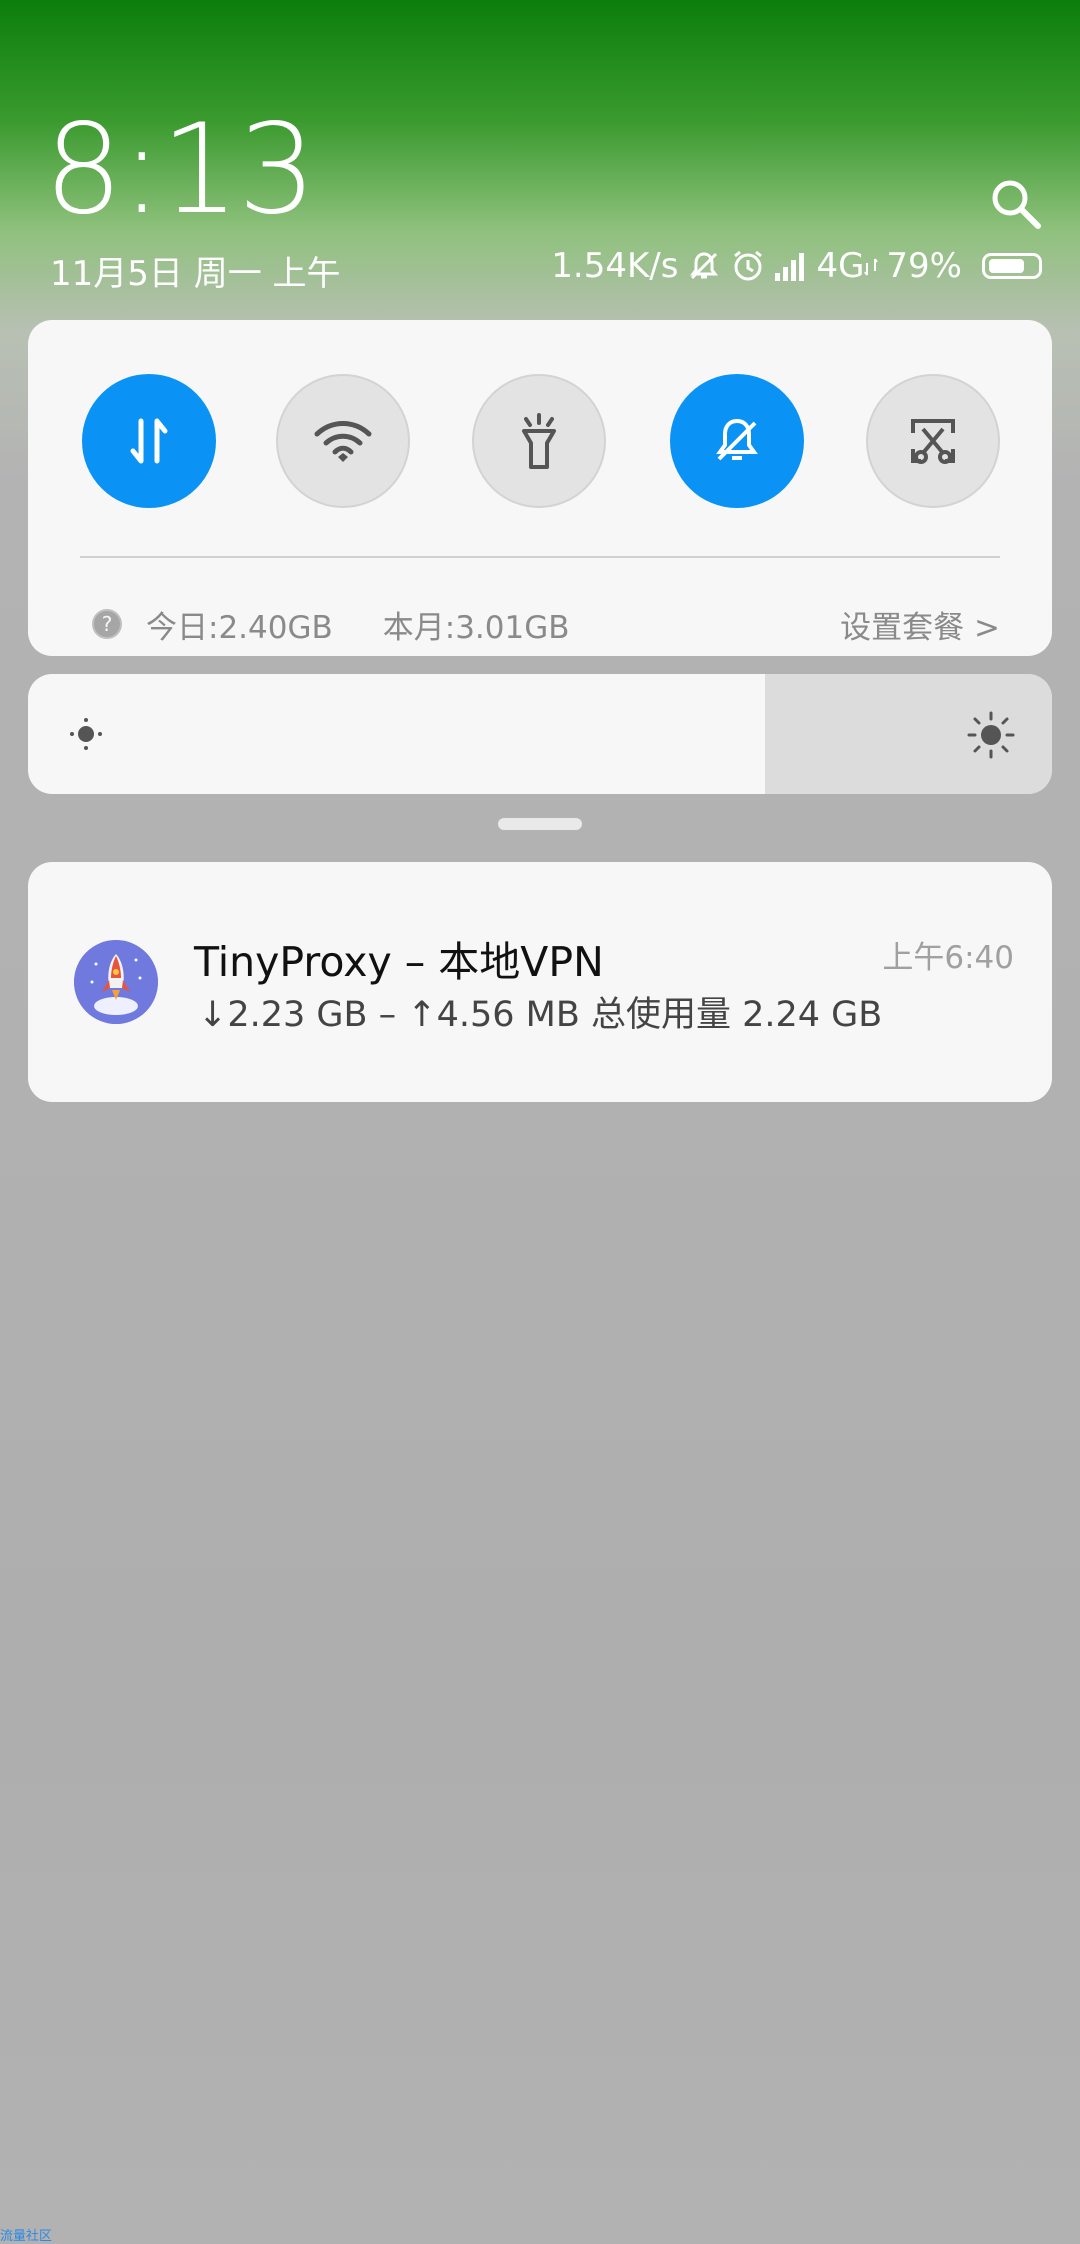 The height and width of the screenshot is (2244, 1080). What do you see at coordinates (924, 266) in the screenshot?
I see `battery-percent: 79%` at bounding box center [924, 266].